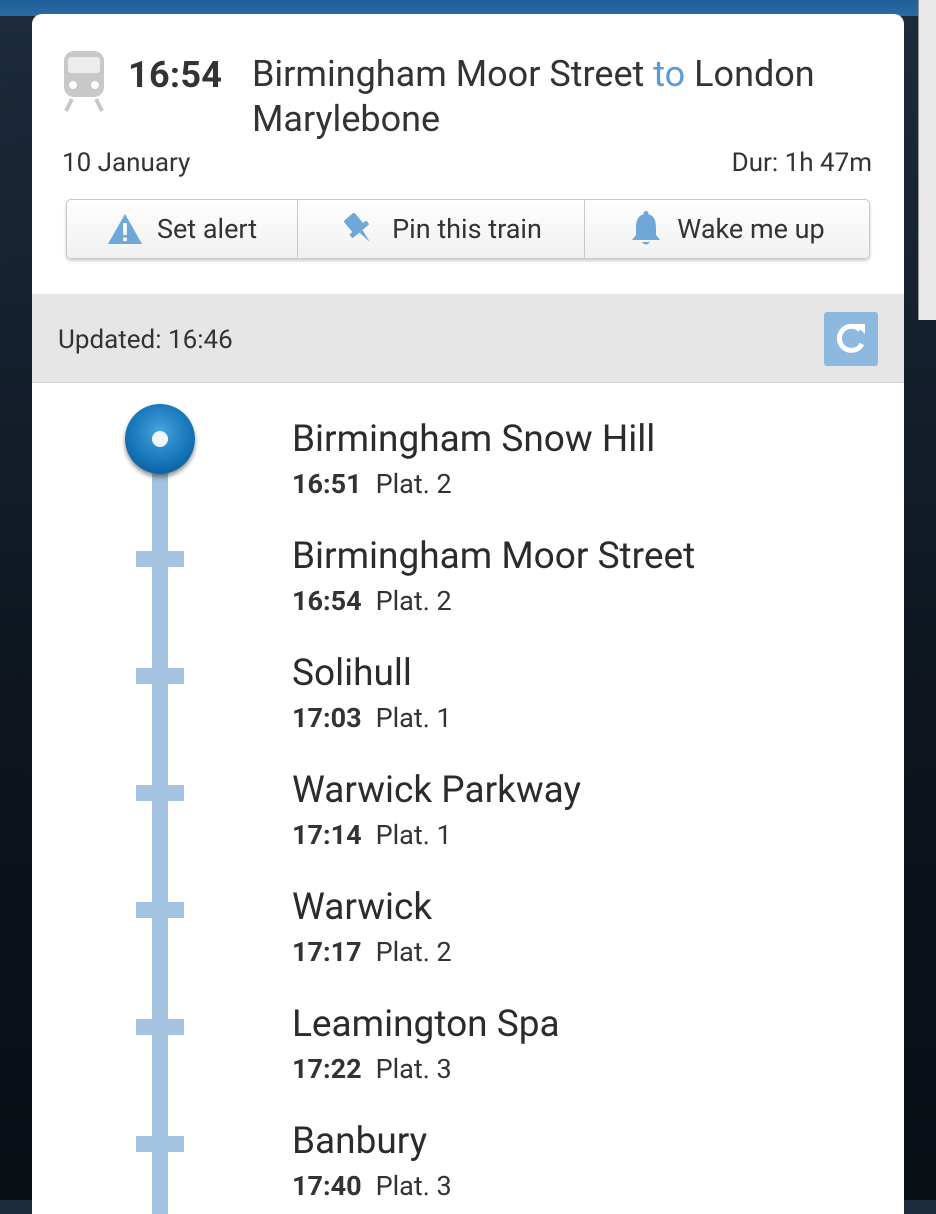  I want to click on stop-name: Banbury, so click(360, 1141).